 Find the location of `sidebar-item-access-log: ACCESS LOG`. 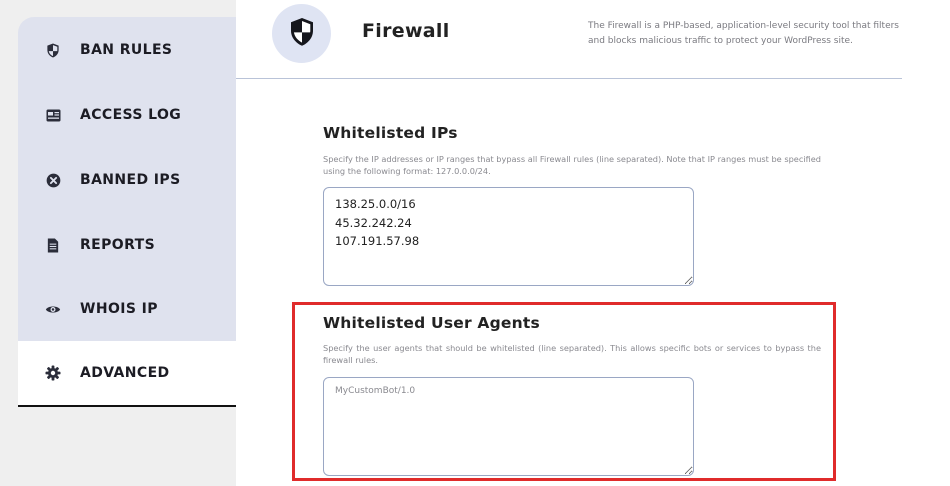

sidebar-item-access-log: ACCESS LOG is located at coordinates (127, 115).